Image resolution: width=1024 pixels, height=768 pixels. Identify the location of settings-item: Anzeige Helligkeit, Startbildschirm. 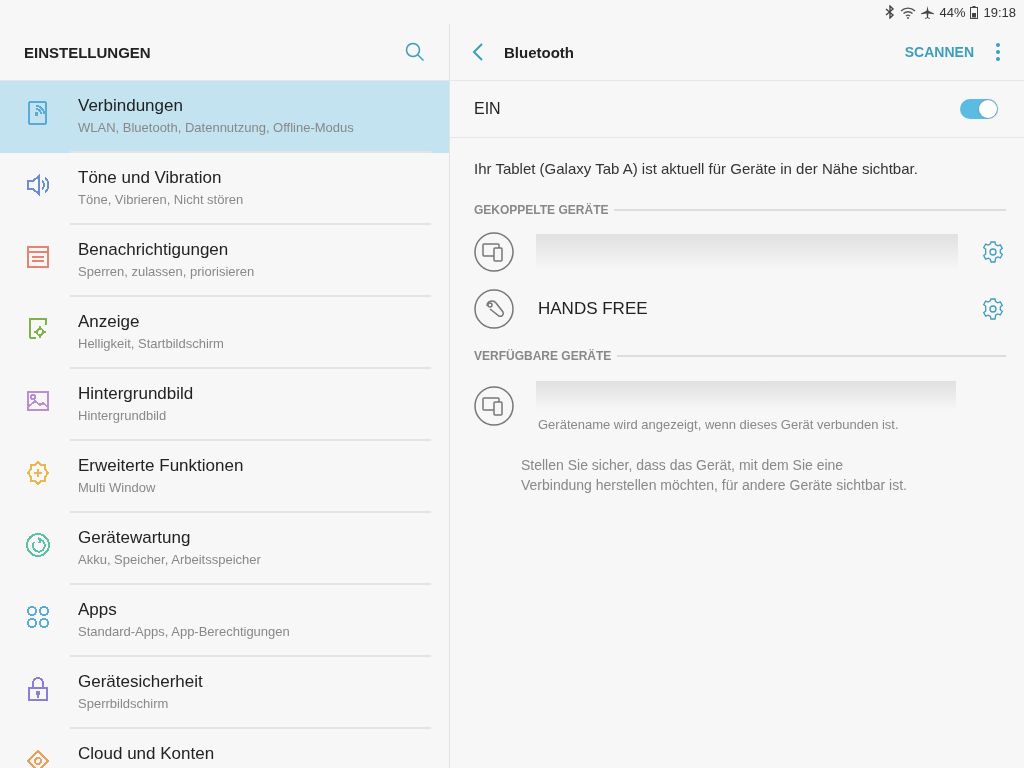
(224, 333).